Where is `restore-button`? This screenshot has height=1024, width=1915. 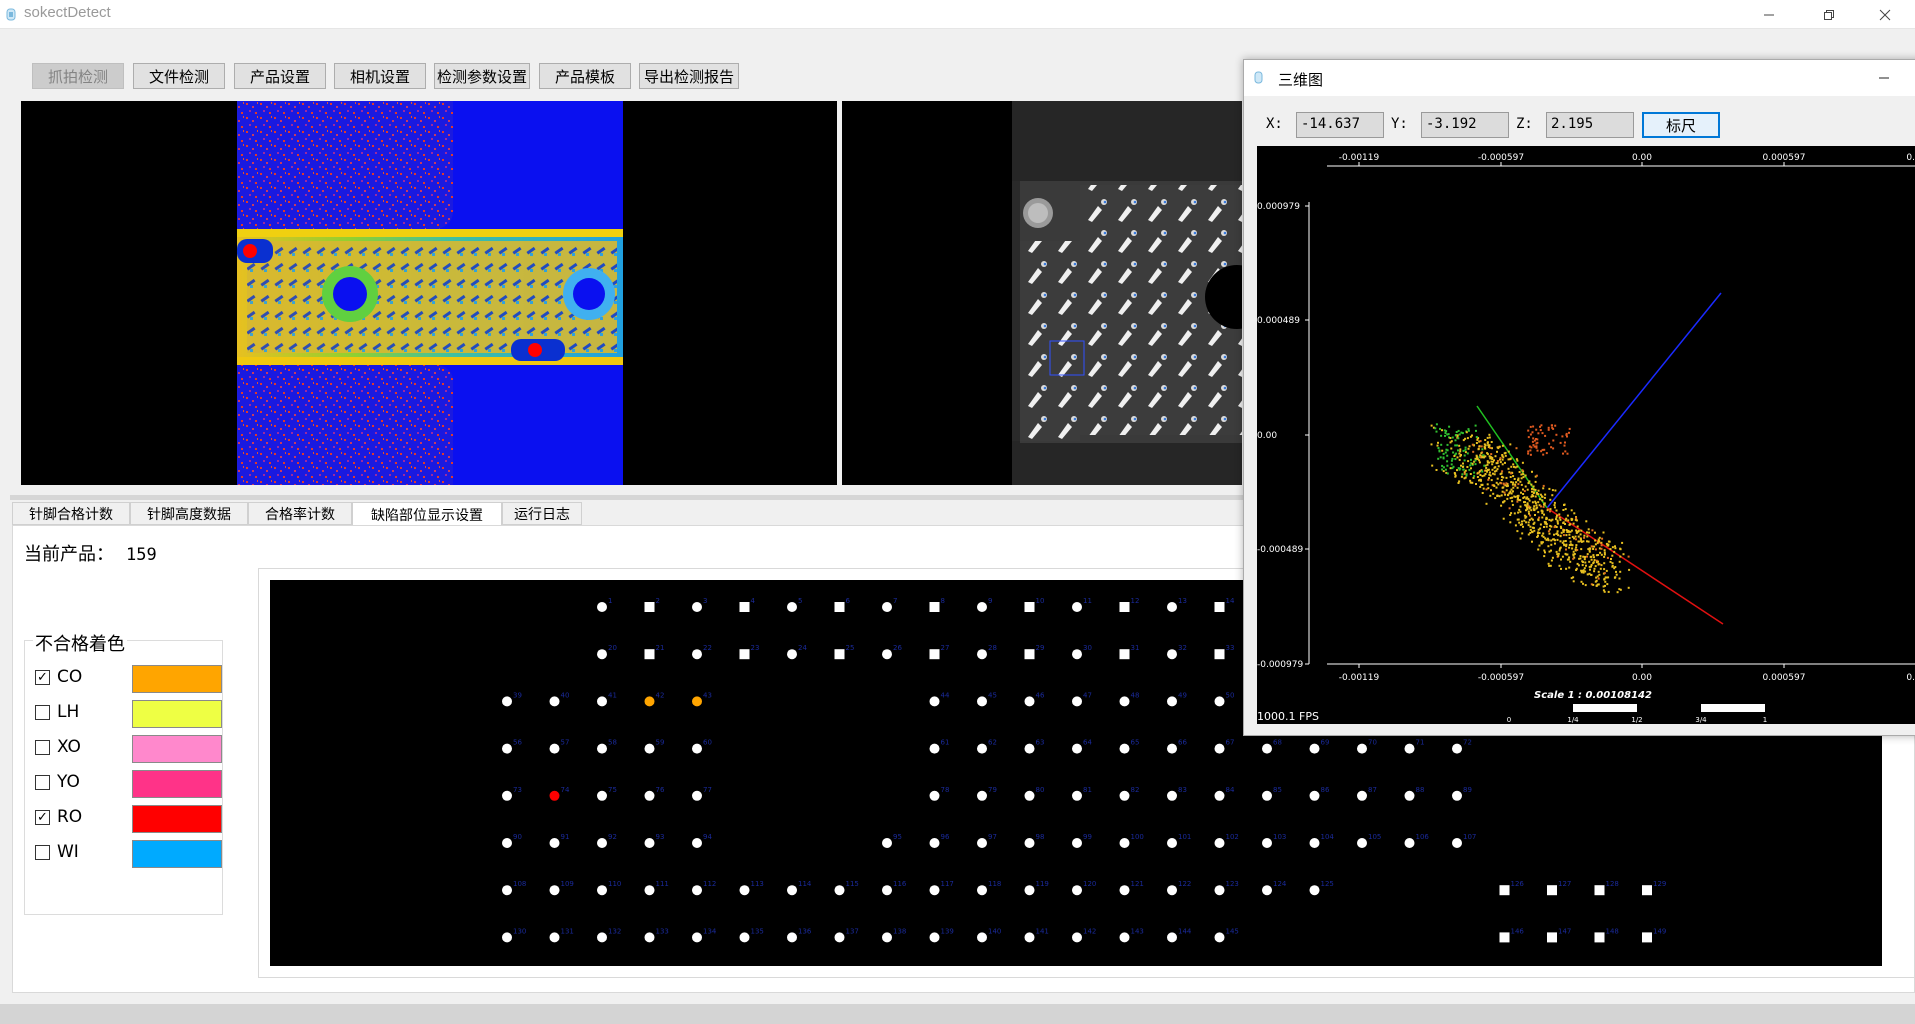
restore-button is located at coordinates (1829, 14).